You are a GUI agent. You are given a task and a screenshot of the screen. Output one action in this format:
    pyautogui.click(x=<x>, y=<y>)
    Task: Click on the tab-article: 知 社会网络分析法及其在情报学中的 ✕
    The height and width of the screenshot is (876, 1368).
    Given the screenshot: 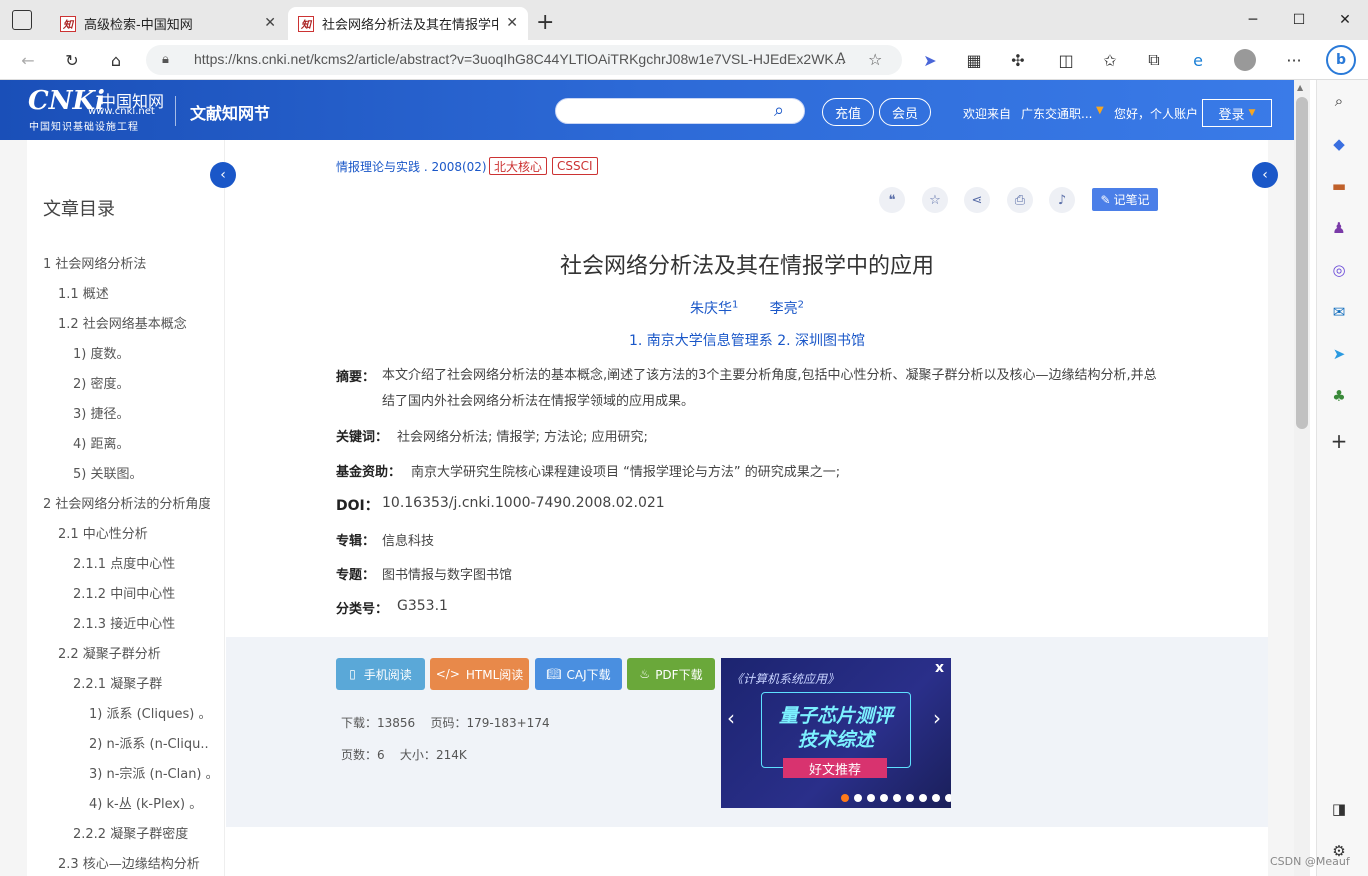 What is the action you would take?
    pyautogui.click(x=408, y=23)
    